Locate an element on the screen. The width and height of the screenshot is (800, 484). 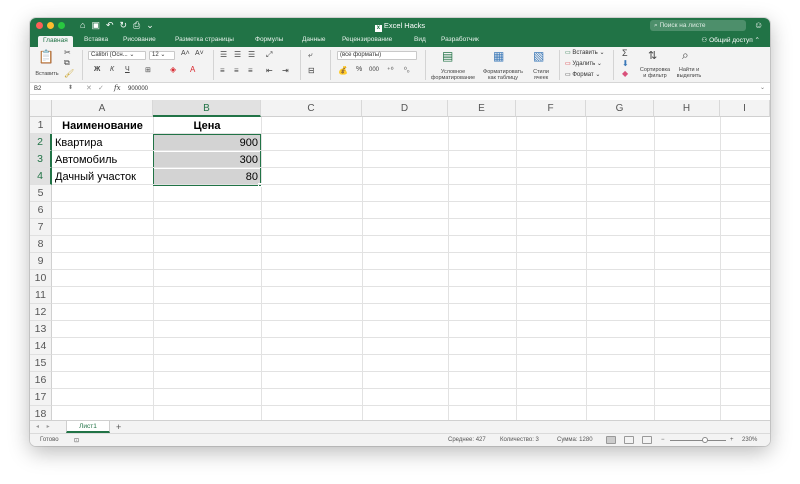
align-center-icon: ≡ is located at coordinates (236, 70).